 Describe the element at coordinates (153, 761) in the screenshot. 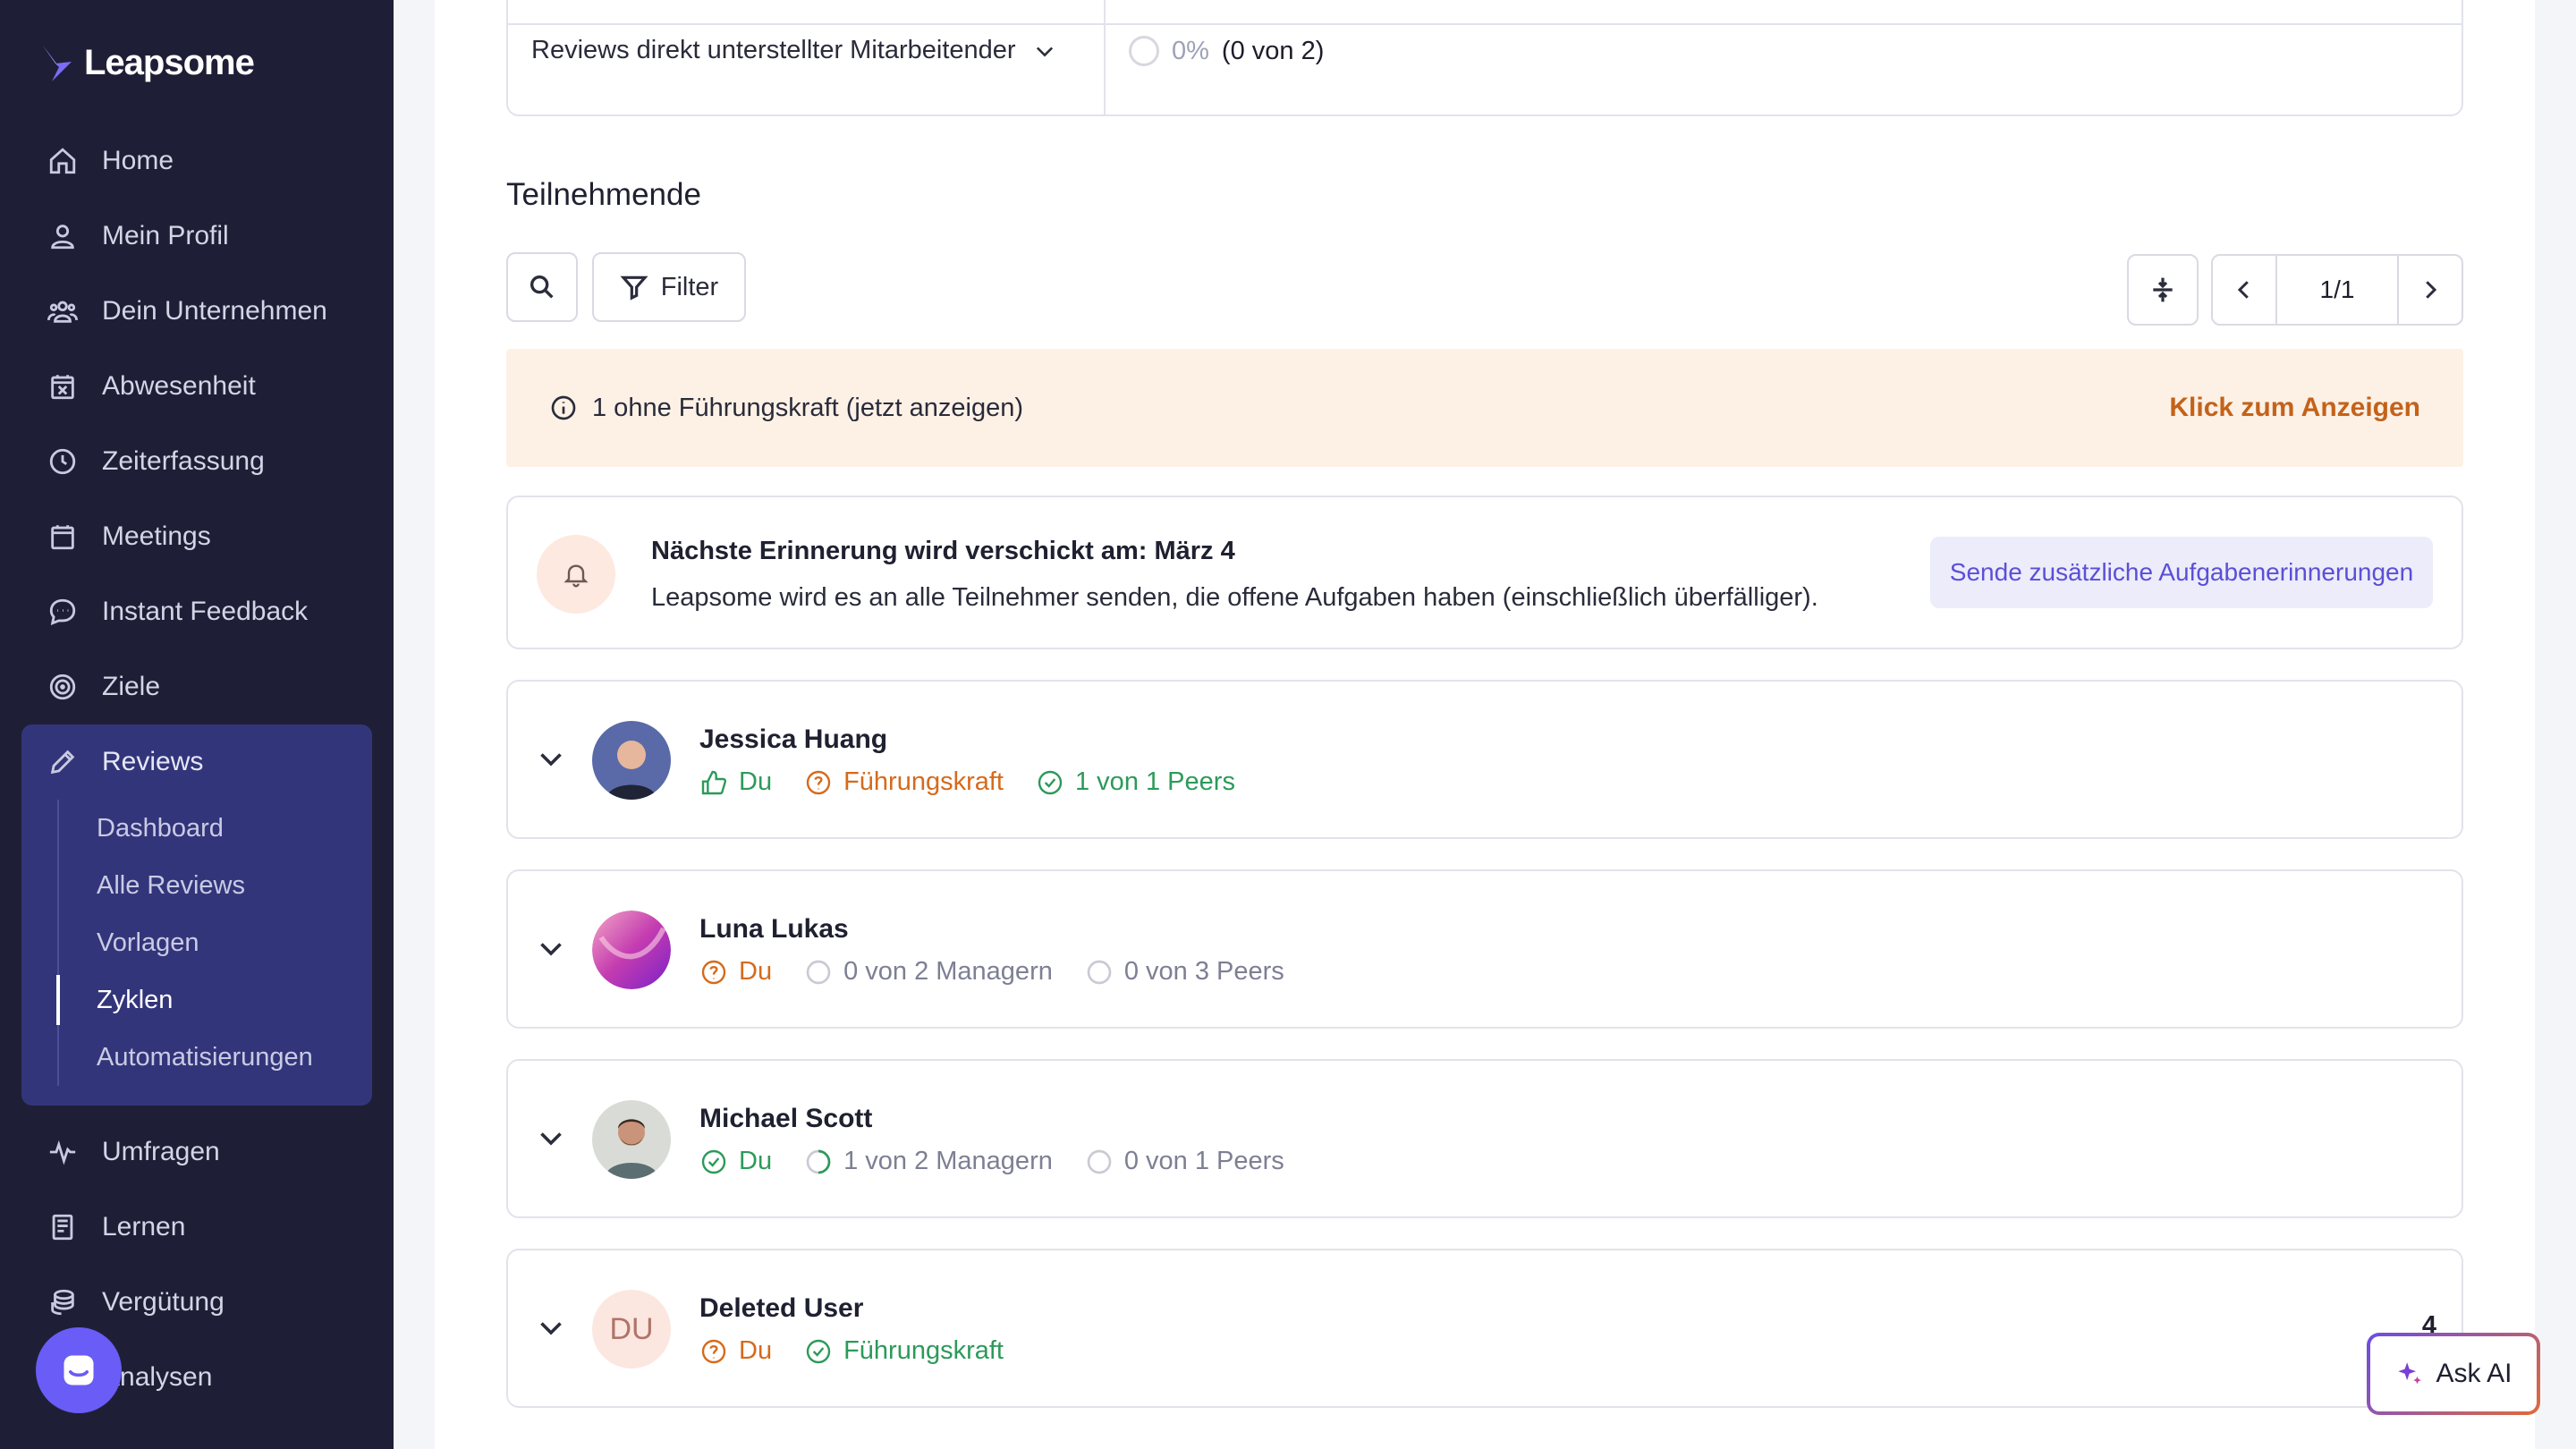

I see `sidebar-item-label: Reviews` at that location.